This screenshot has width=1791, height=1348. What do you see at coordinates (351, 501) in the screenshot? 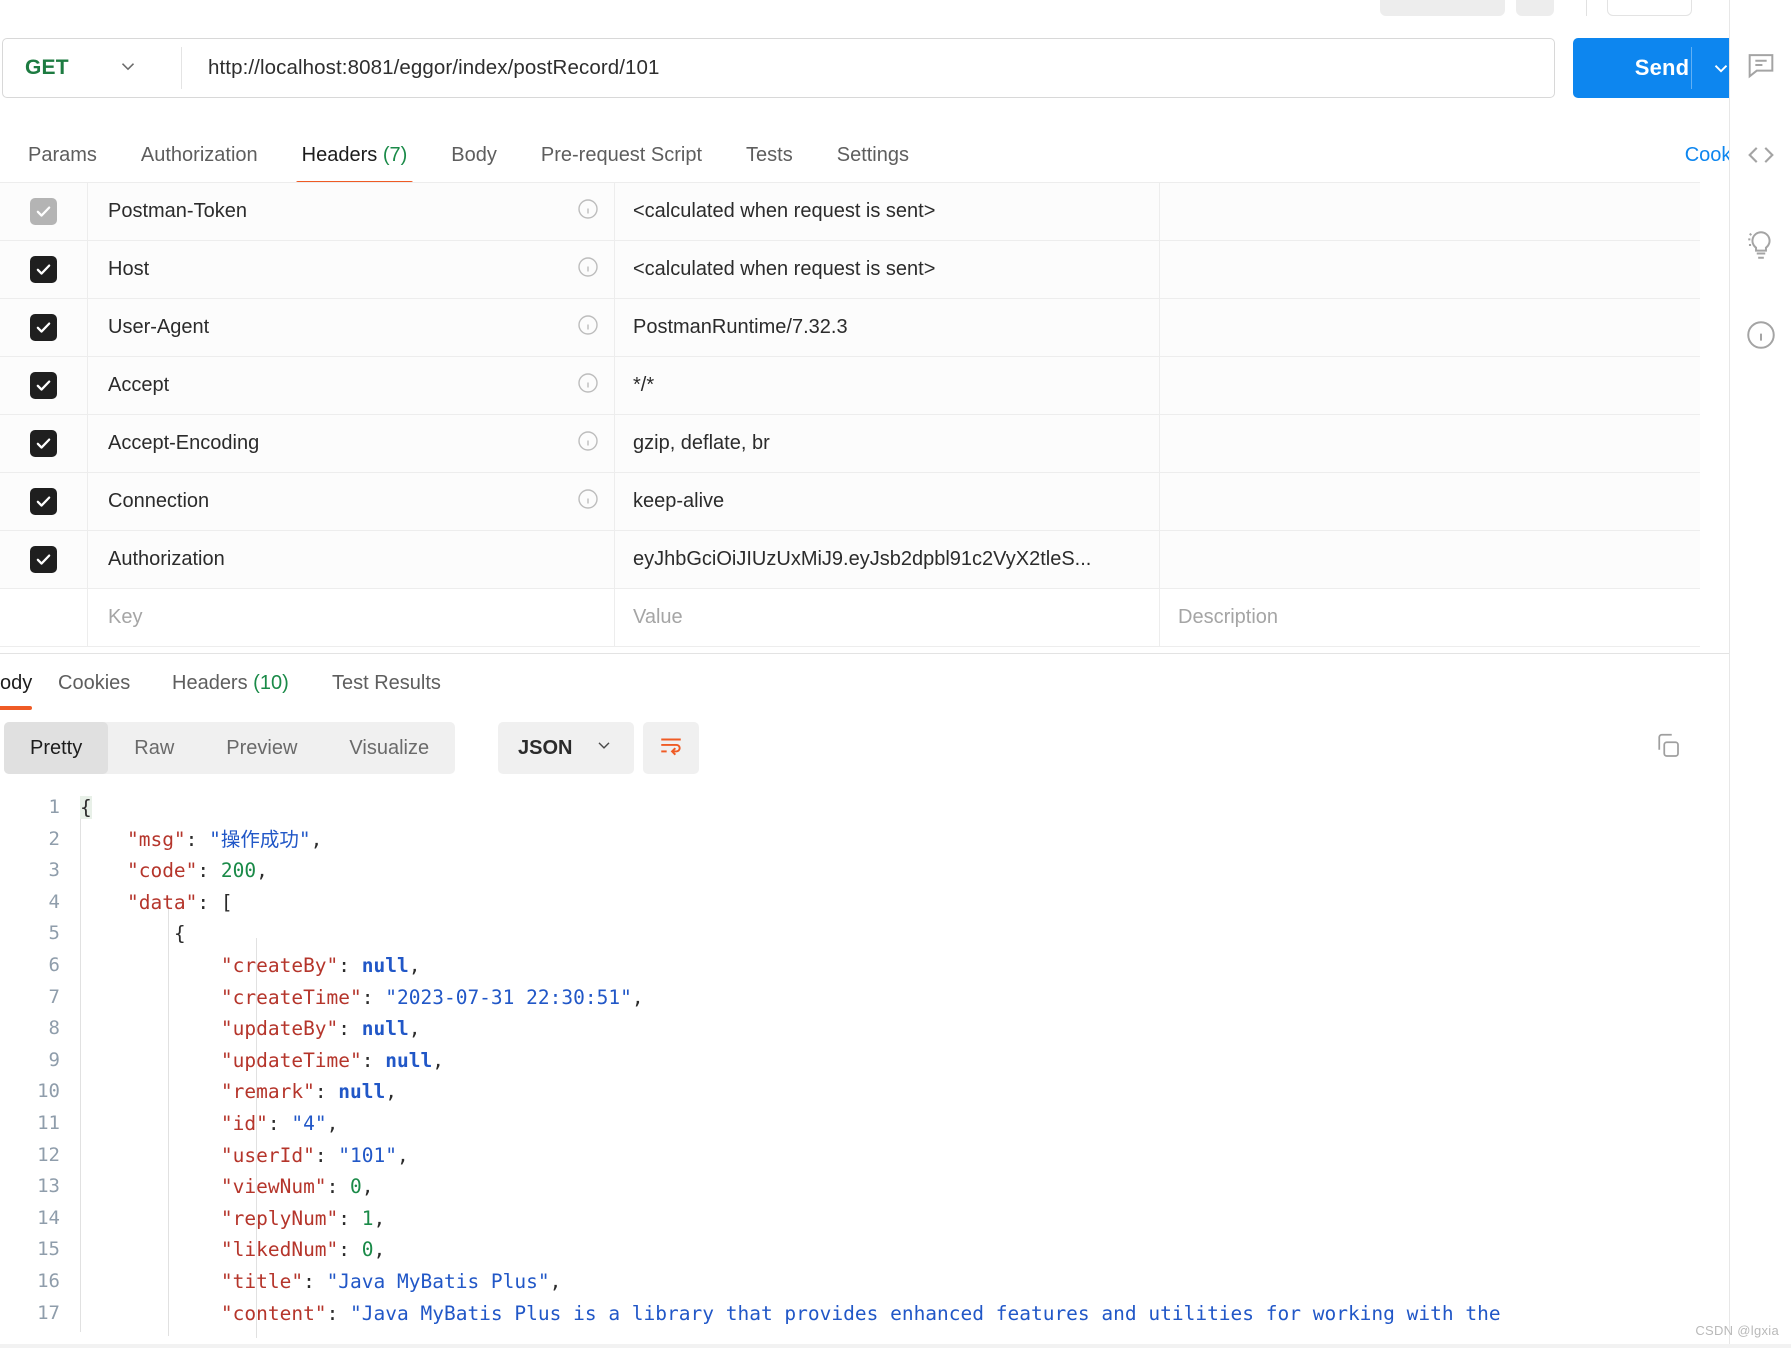
I see `header-key-cell: Connection` at bounding box center [351, 501].